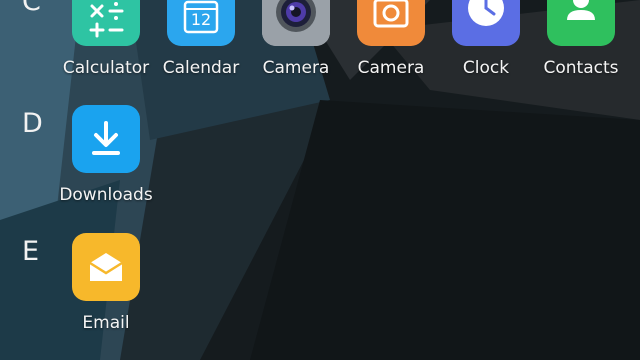  What do you see at coordinates (32, 123) in the screenshot?
I see `section-letter-d: D` at bounding box center [32, 123].